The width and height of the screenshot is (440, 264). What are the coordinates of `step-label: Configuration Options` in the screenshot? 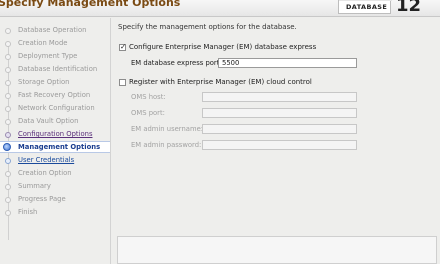 It's located at (55, 134).